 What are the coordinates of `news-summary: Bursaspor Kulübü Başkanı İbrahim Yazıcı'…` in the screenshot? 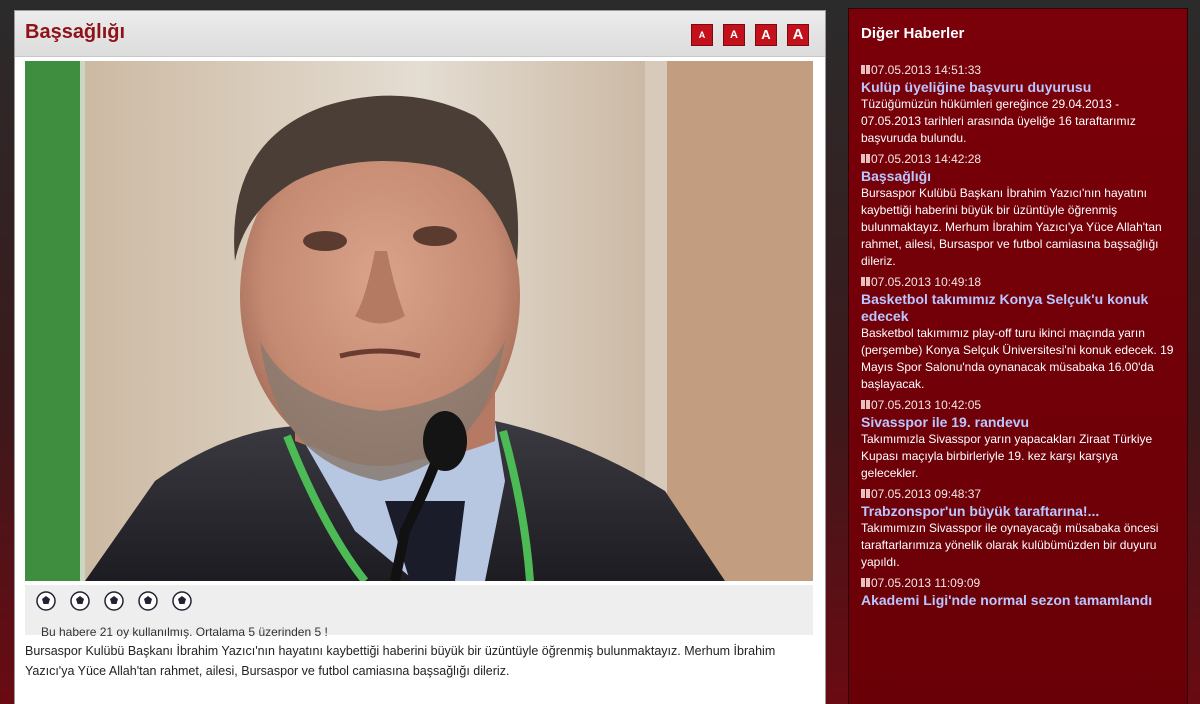 It's located at (1011, 227).